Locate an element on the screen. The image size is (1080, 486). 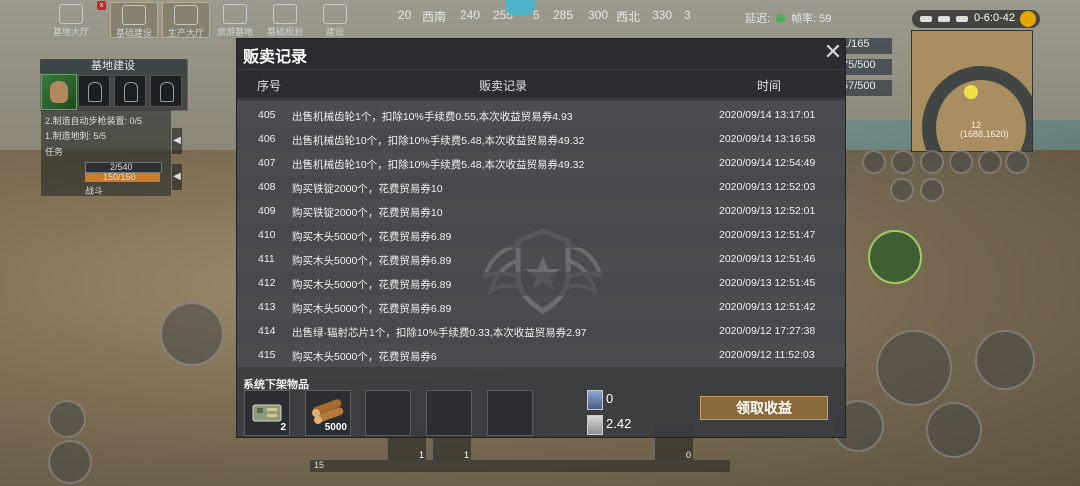
tab-travel: 旅游基地 is located at coordinates (235, 19).